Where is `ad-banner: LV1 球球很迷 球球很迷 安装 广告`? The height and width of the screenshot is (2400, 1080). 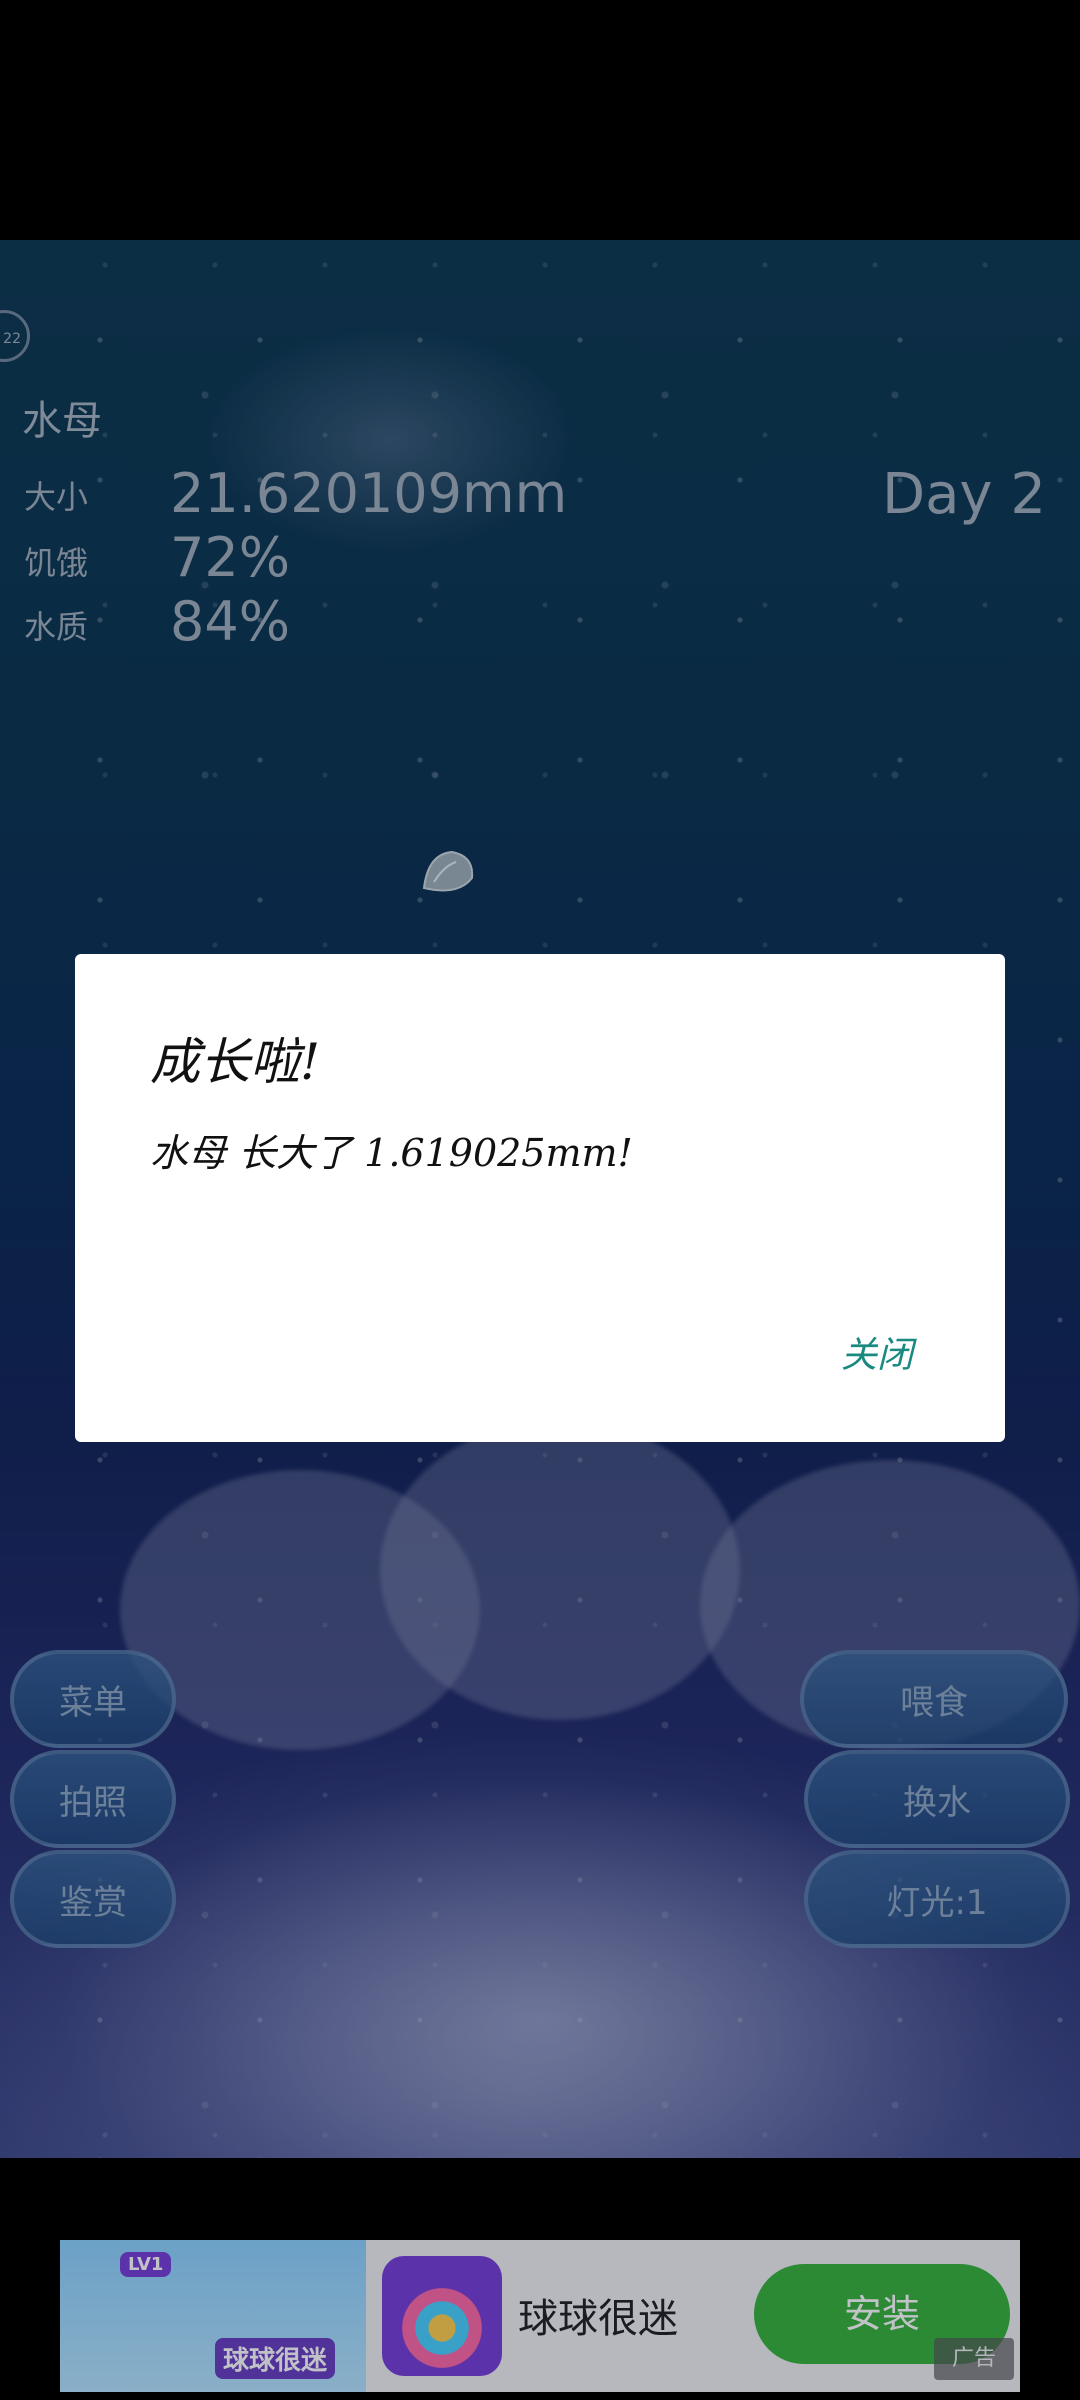 ad-banner: LV1 球球很迷 球球很迷 安装 广告 is located at coordinates (540, 2316).